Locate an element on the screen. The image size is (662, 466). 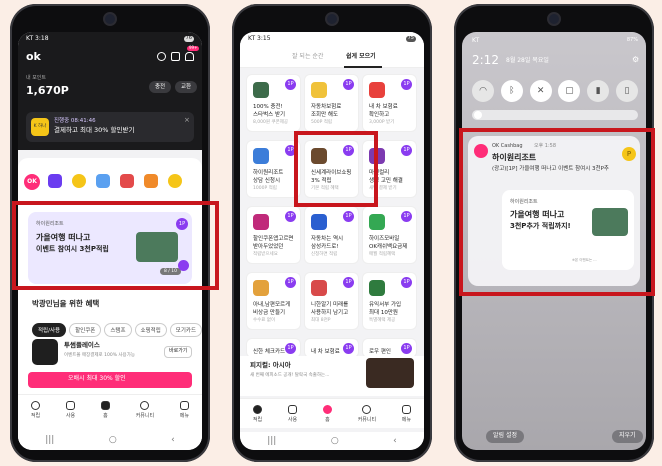
close-icon: × is located at coordinates (187, 120).